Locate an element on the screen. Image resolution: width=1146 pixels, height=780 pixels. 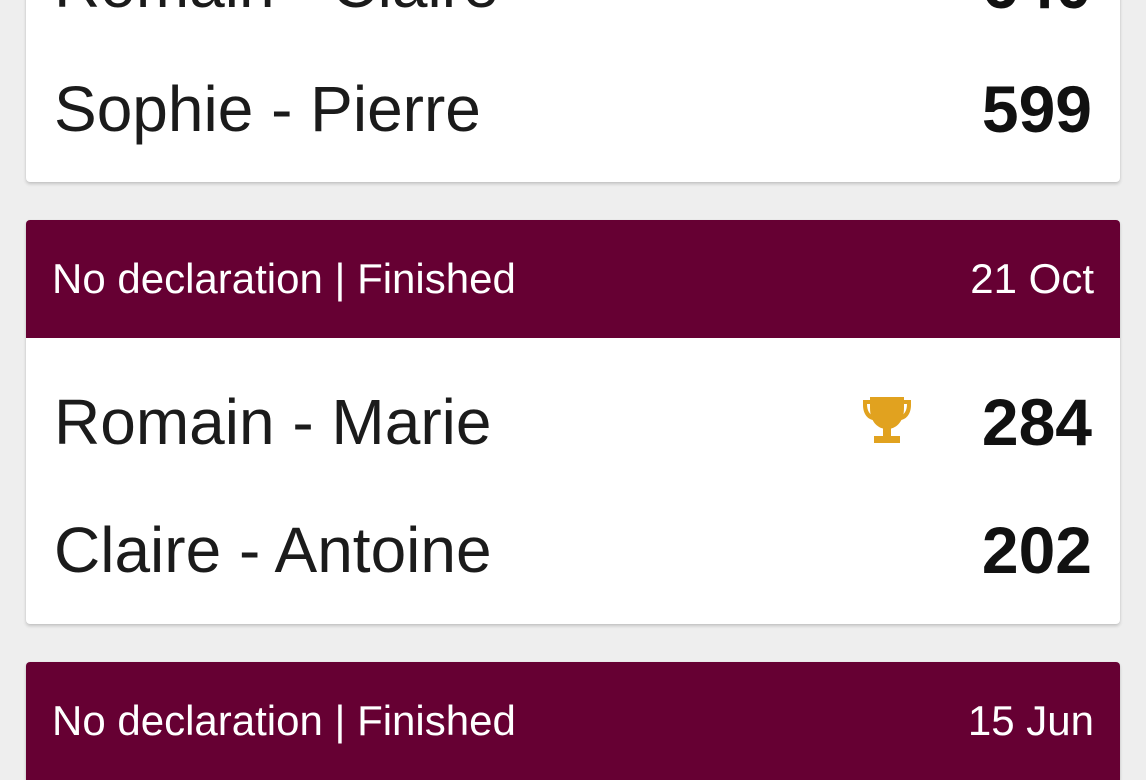
team-names: Claire - Antoine is located at coordinates (273, 550).